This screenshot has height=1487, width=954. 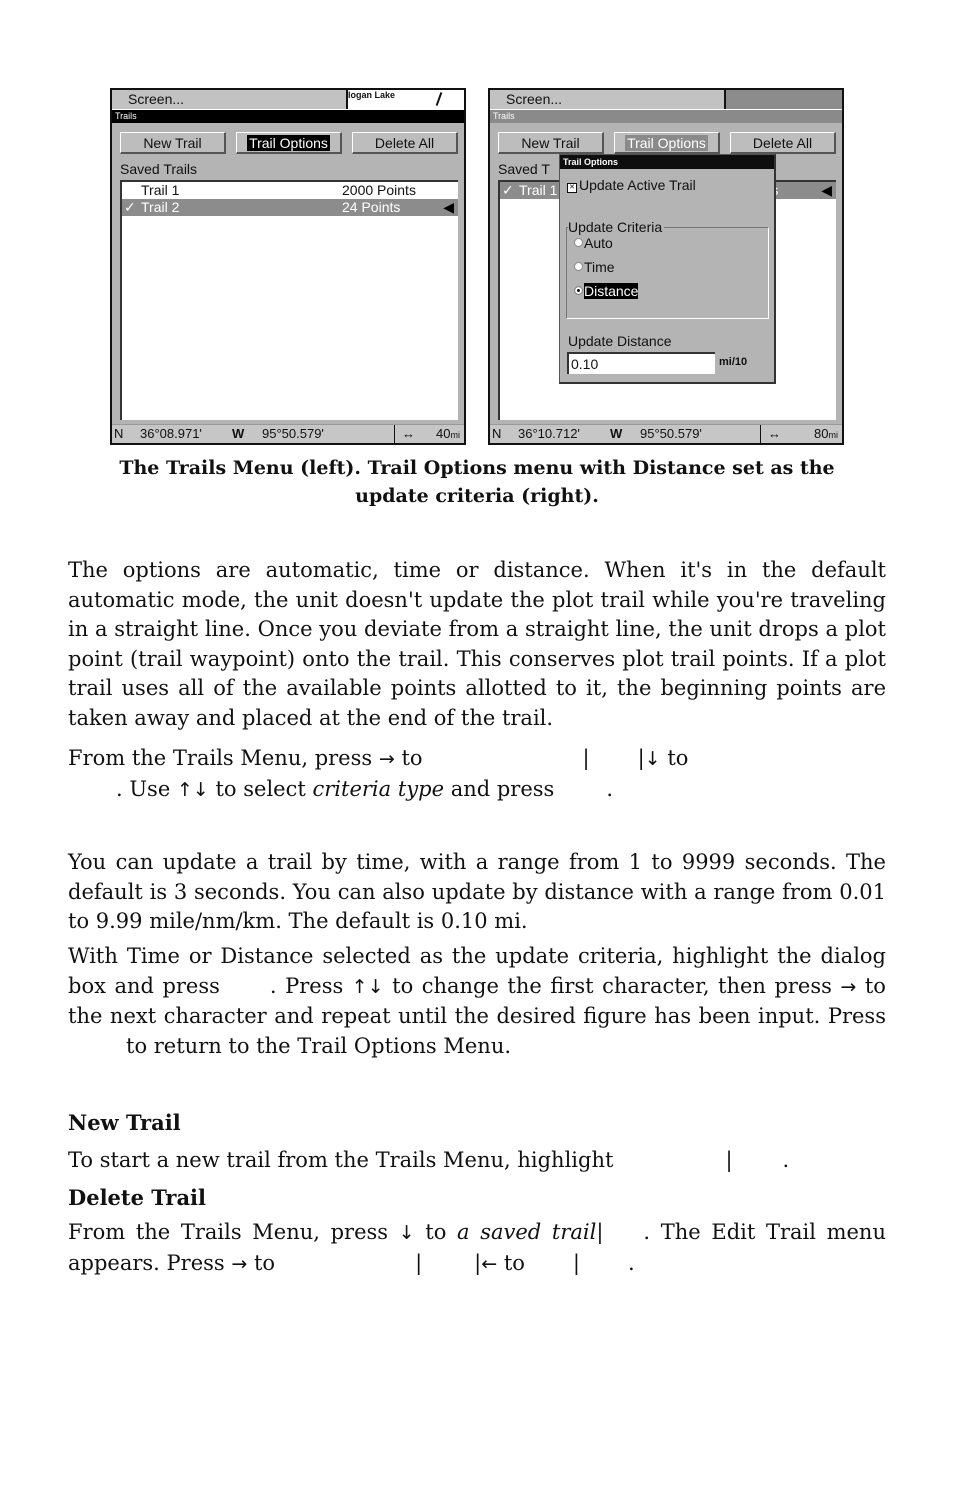 I want to click on update-distance-label: Update Distance, so click(x=620, y=341).